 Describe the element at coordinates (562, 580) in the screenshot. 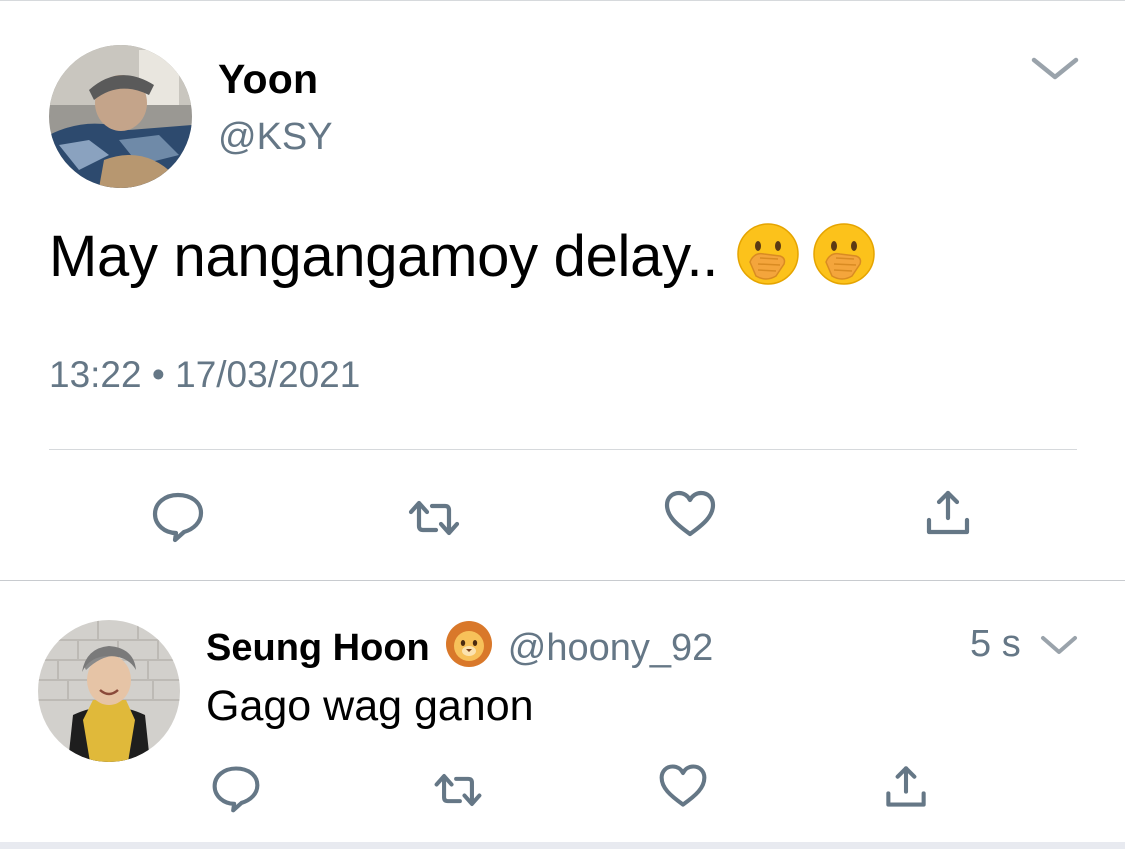

I see `section-divider` at that location.